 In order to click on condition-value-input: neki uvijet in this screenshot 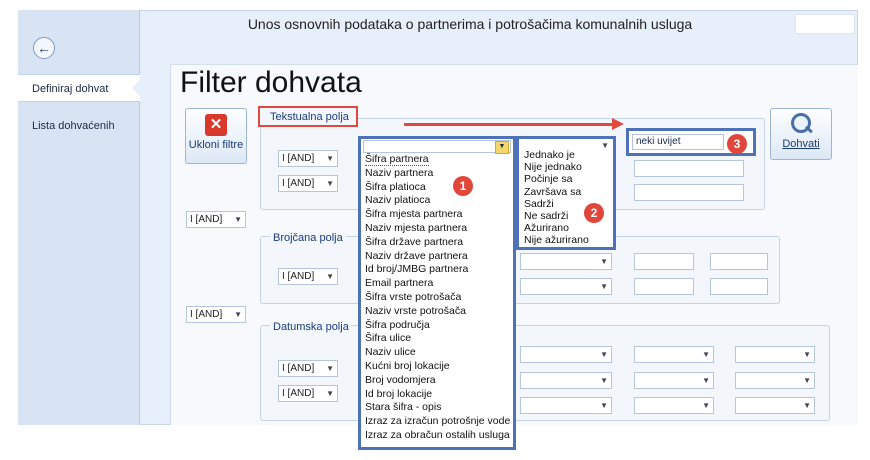, I will do `click(678, 142)`.